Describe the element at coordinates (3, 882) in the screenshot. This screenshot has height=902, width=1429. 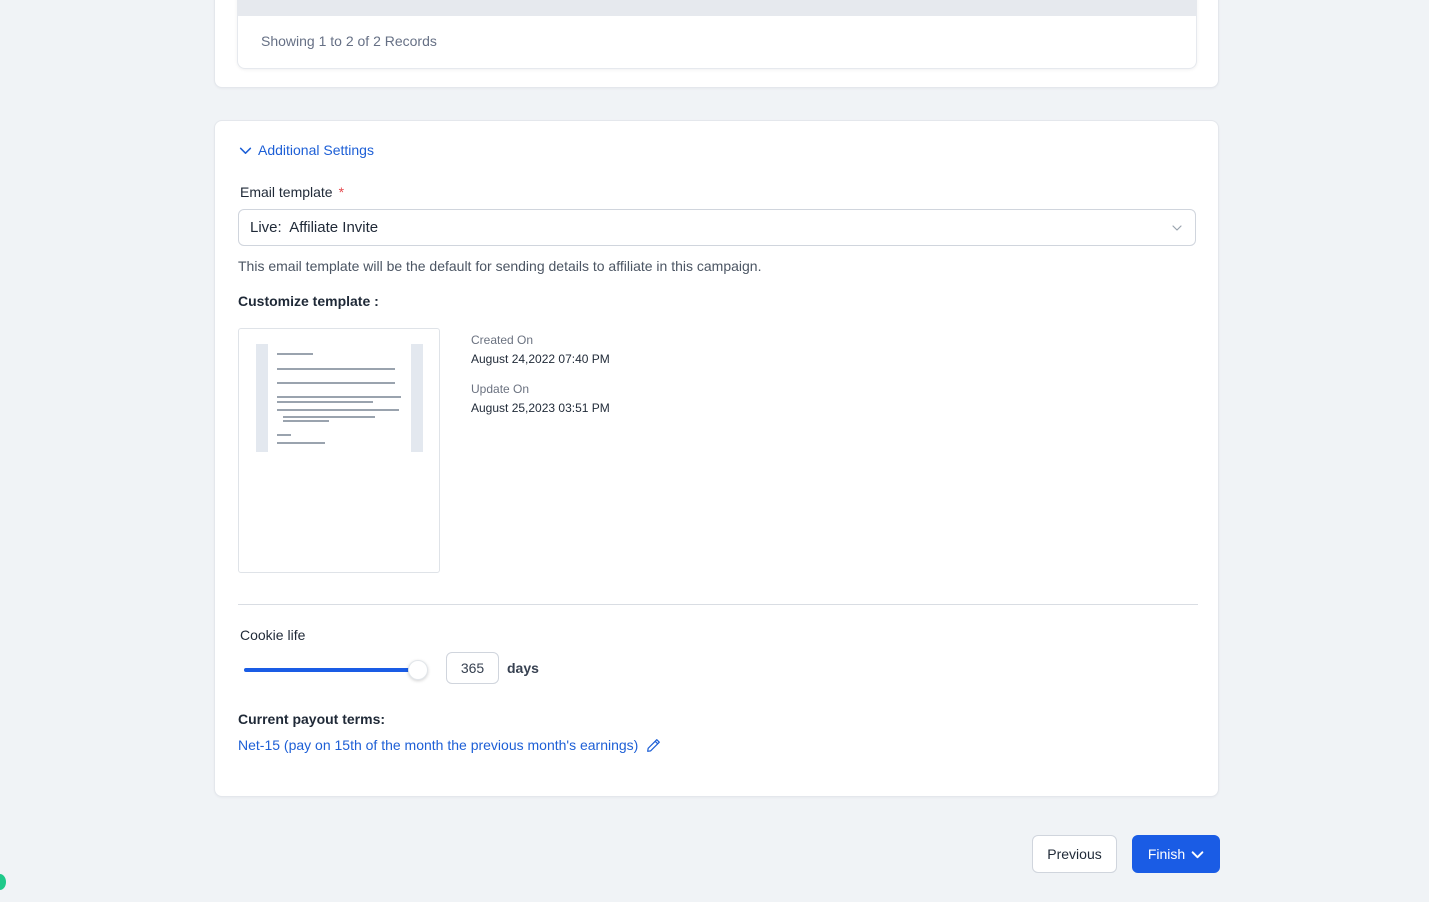
I see `status-indicator-dot` at that location.